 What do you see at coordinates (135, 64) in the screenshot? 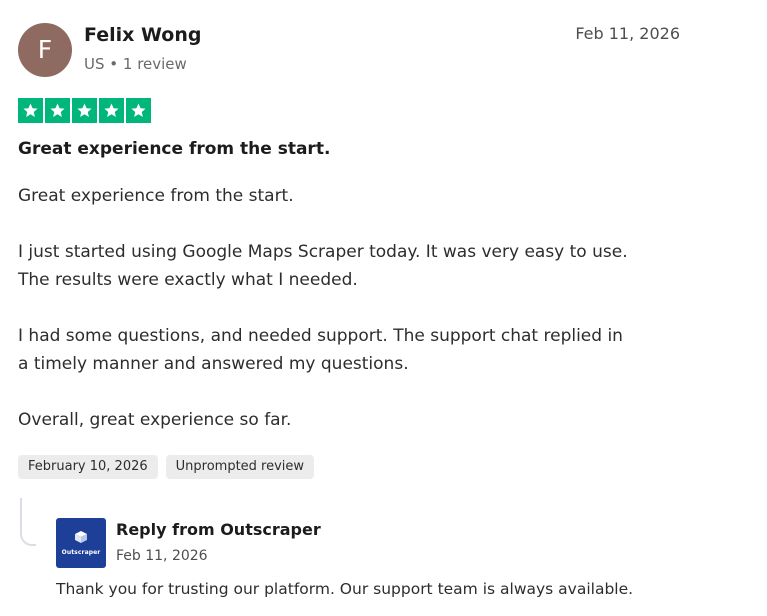
I see `reviewer-meta: US • 1 review` at bounding box center [135, 64].